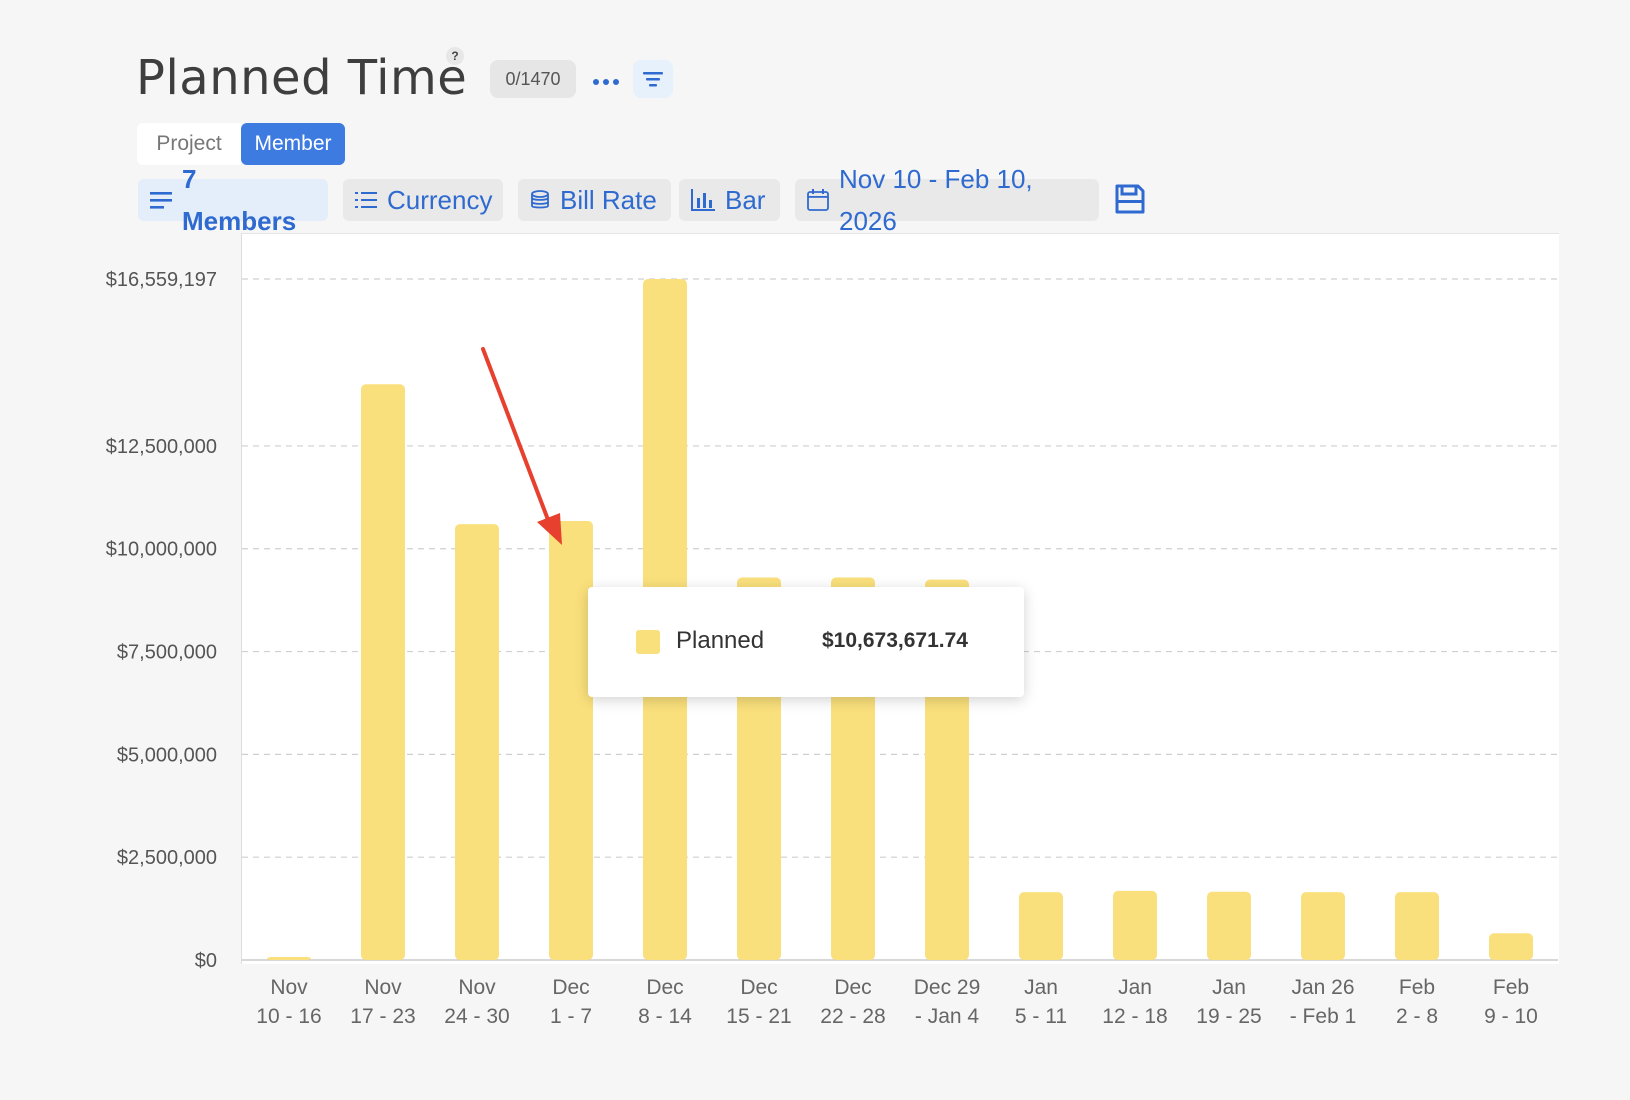  I want to click on y-tick-label: $7,500,000, so click(167, 653).